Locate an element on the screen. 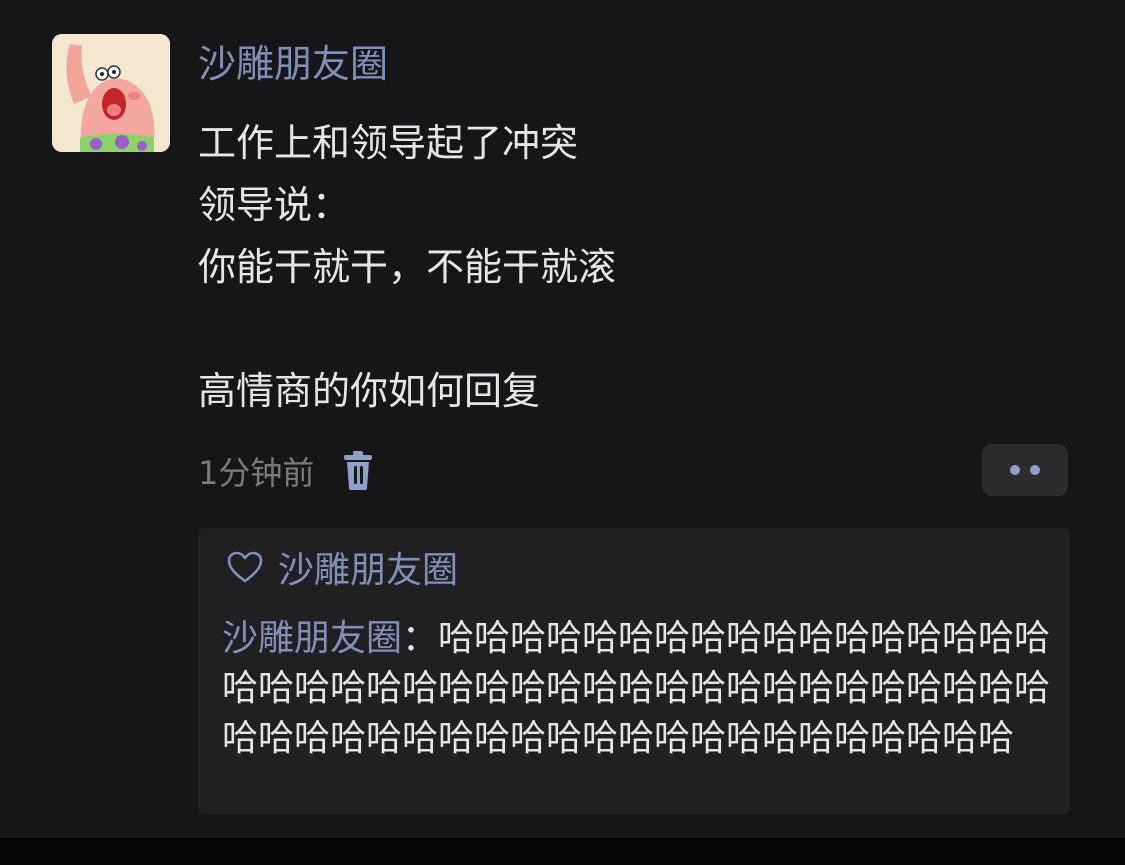 This screenshot has height=865, width=1125. comment-author: 沙雕朋友圈 is located at coordinates (312, 638).